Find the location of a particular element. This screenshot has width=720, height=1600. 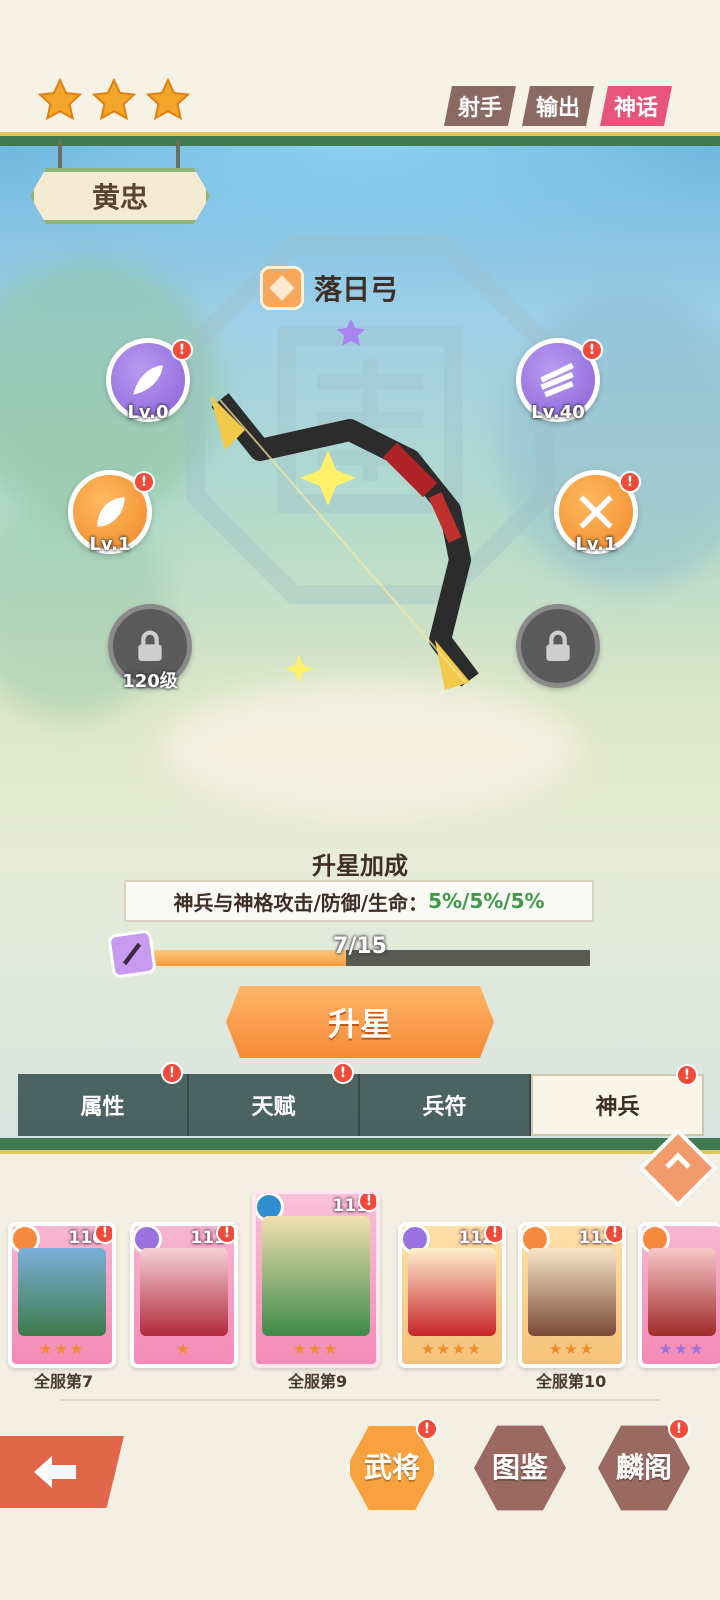

star-bonus-box: 神兵与神格攻击/防御/生命： 5%/5%/5% is located at coordinates (359, 901).